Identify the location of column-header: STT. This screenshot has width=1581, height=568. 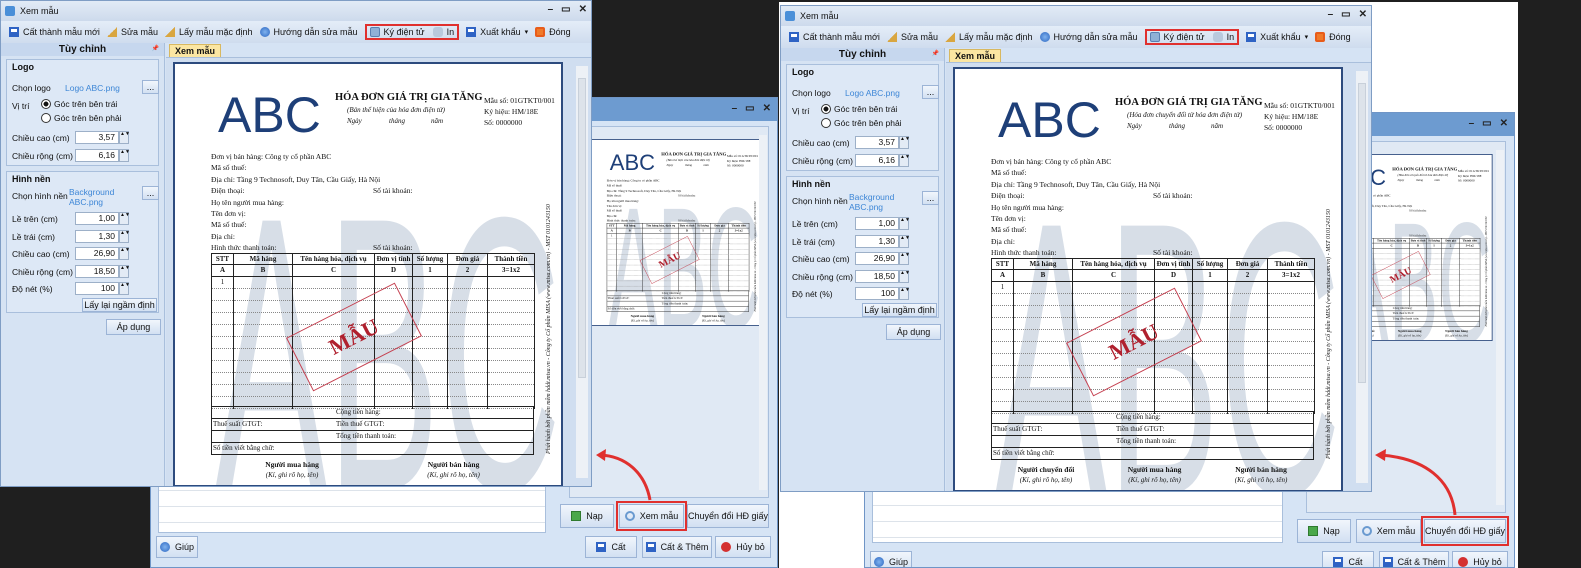
(1002, 264).